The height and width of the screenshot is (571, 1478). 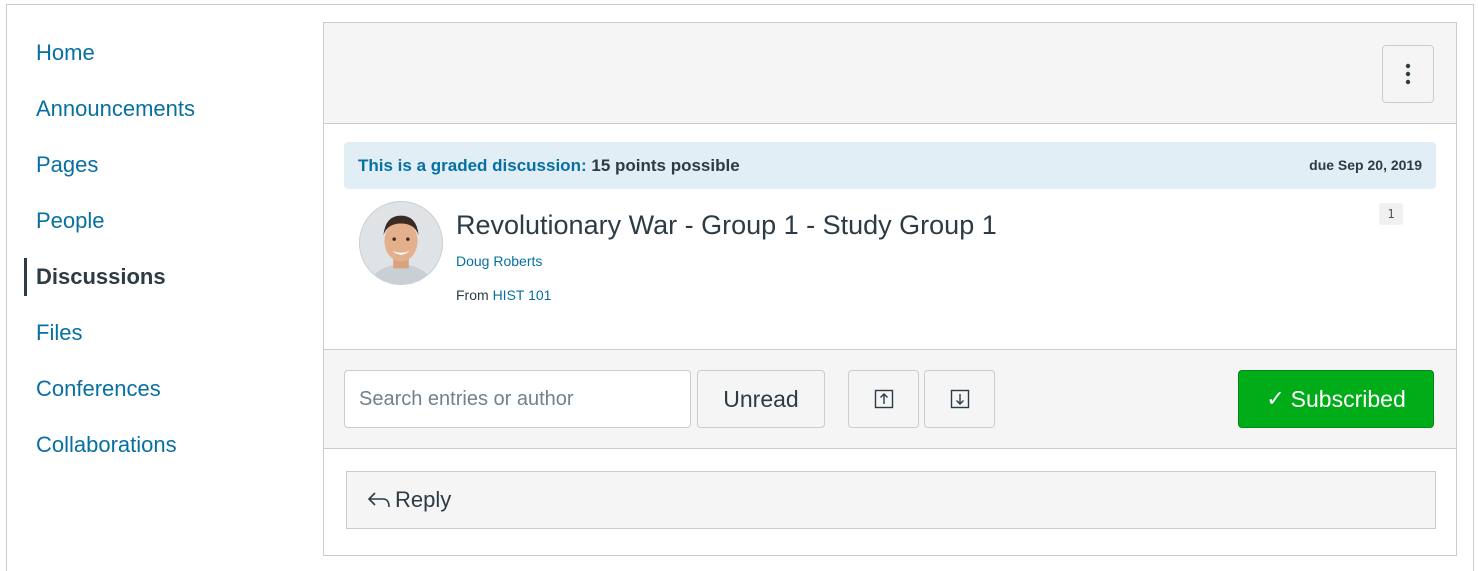 What do you see at coordinates (1348, 398) in the screenshot?
I see `subscribed-label: Subscribed` at bounding box center [1348, 398].